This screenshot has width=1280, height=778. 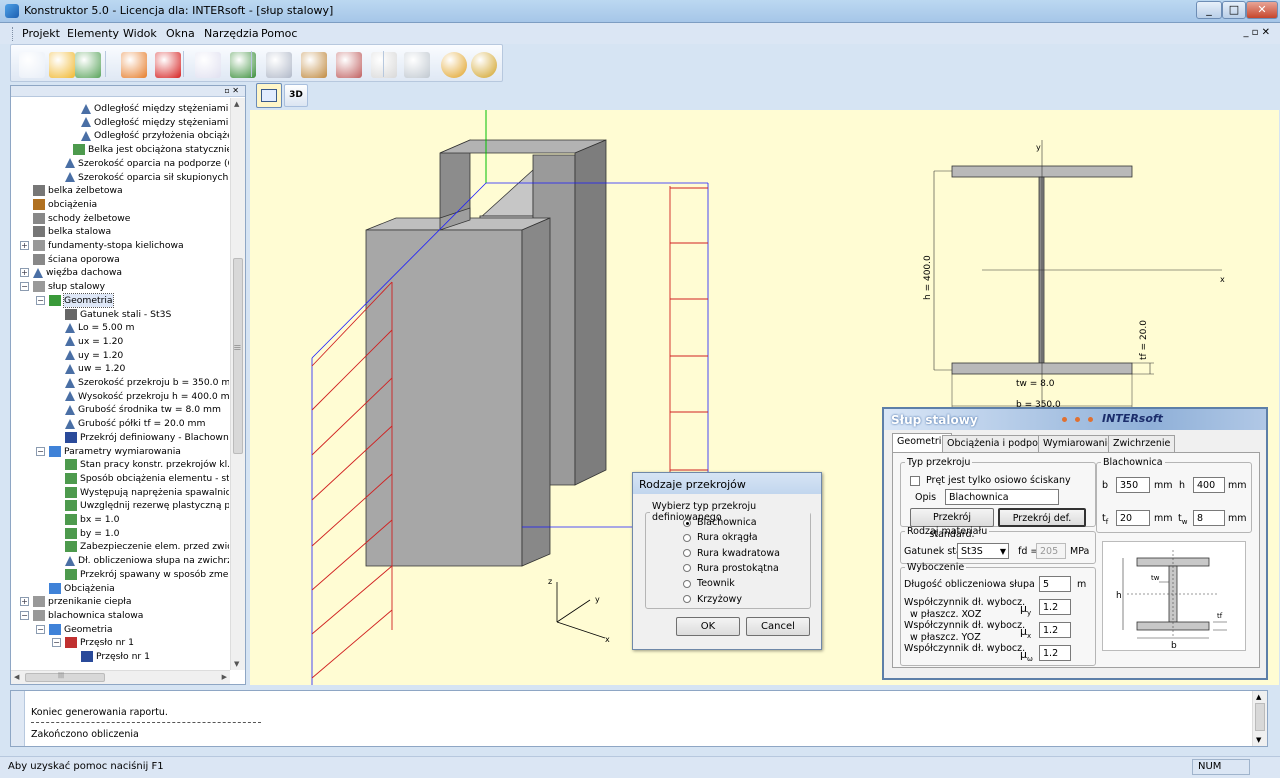 I want to click on menu-elementy: Elementy, so click(x=93, y=33).